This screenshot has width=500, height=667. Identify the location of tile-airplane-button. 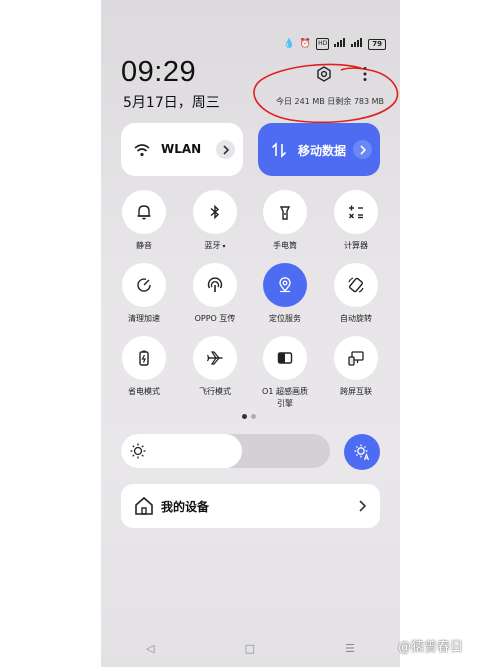
(215, 358).